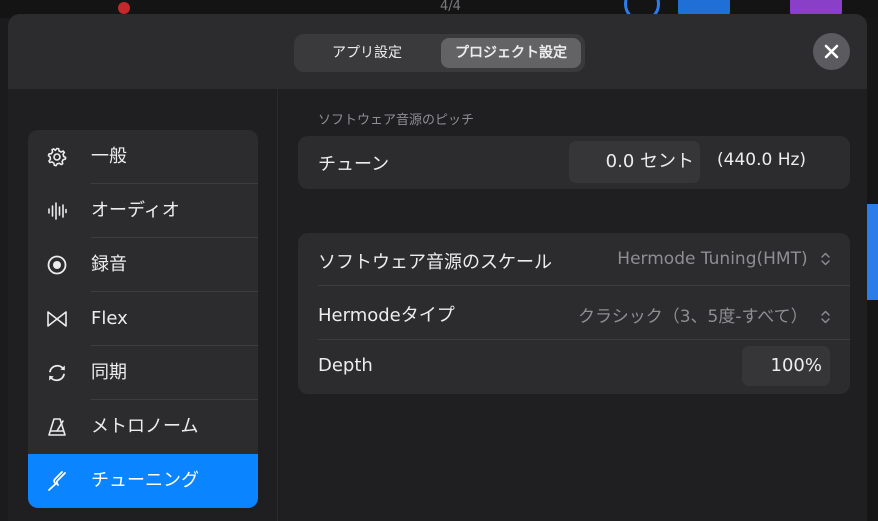 This screenshot has width=878, height=521. Describe the element at coordinates (396, 120) in the screenshot. I see `section-title-pitch: ソフトウェア音源のピッチ` at that location.